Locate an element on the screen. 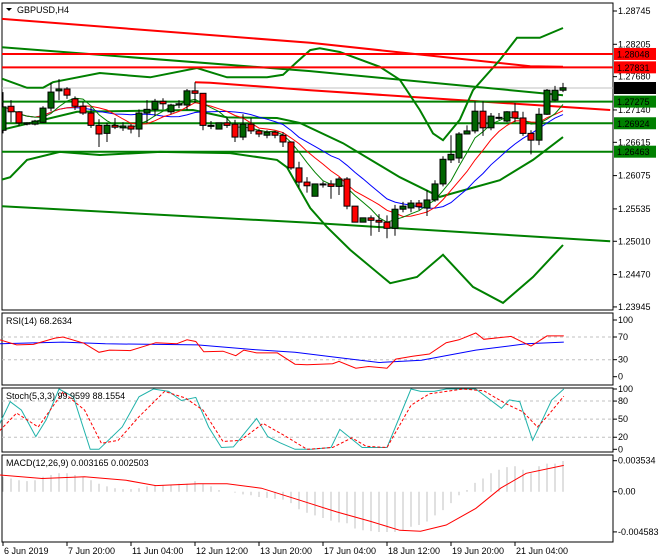  price-axis-label: 1.26075 is located at coordinates (634, 176).